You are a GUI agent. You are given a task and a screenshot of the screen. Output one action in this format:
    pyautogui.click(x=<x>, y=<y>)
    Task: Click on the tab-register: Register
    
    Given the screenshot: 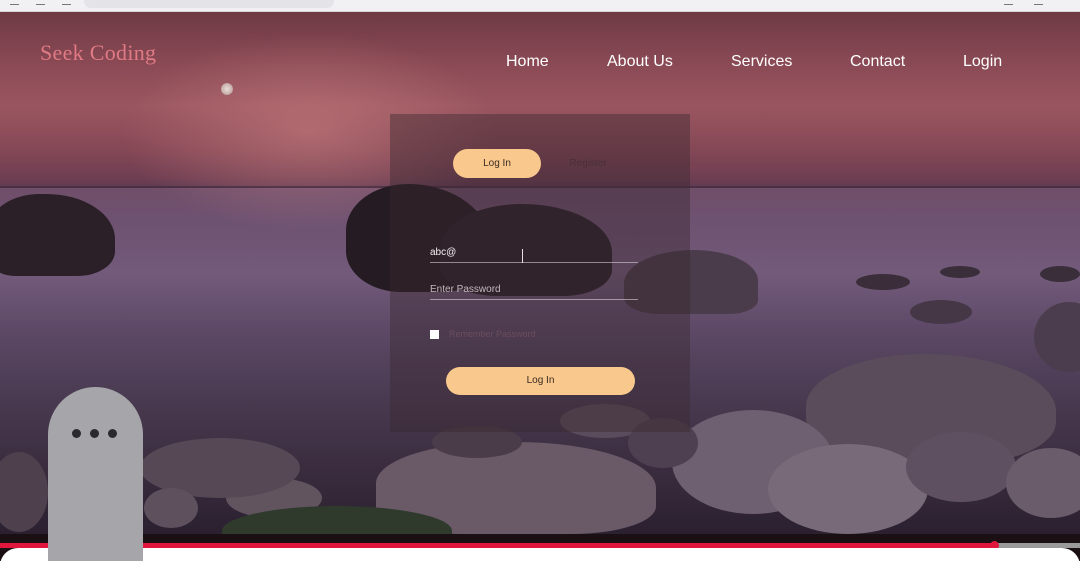 What is the action you would take?
    pyautogui.click(x=588, y=163)
    